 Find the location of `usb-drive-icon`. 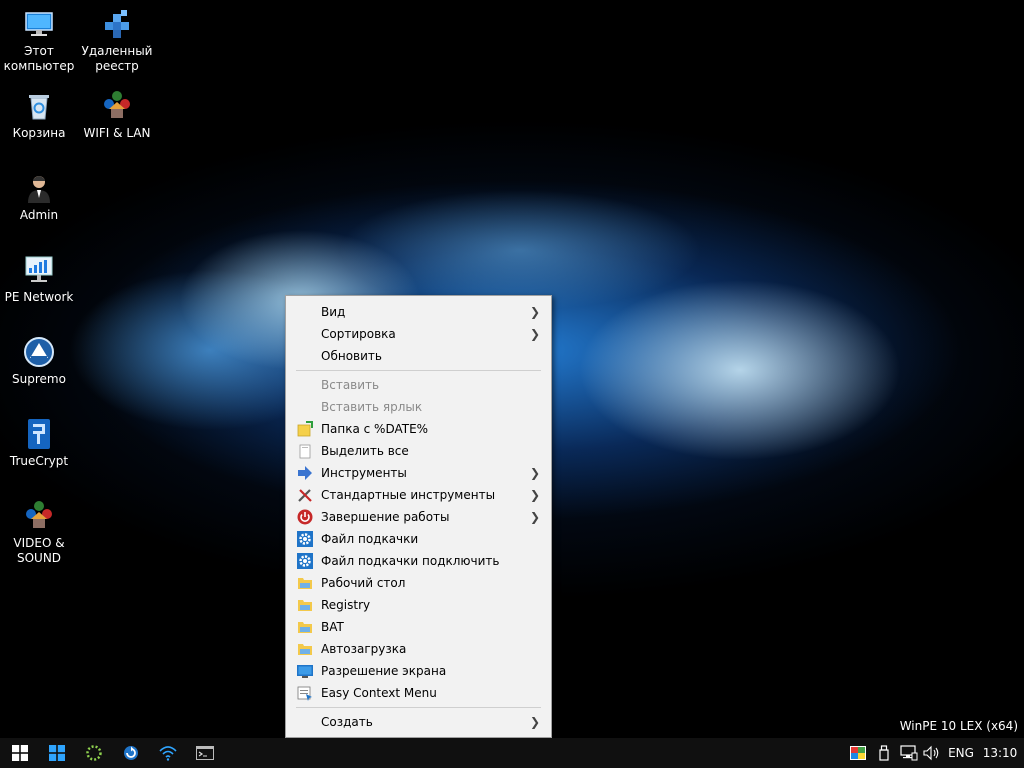

usb-drive-icon is located at coordinates (884, 753).